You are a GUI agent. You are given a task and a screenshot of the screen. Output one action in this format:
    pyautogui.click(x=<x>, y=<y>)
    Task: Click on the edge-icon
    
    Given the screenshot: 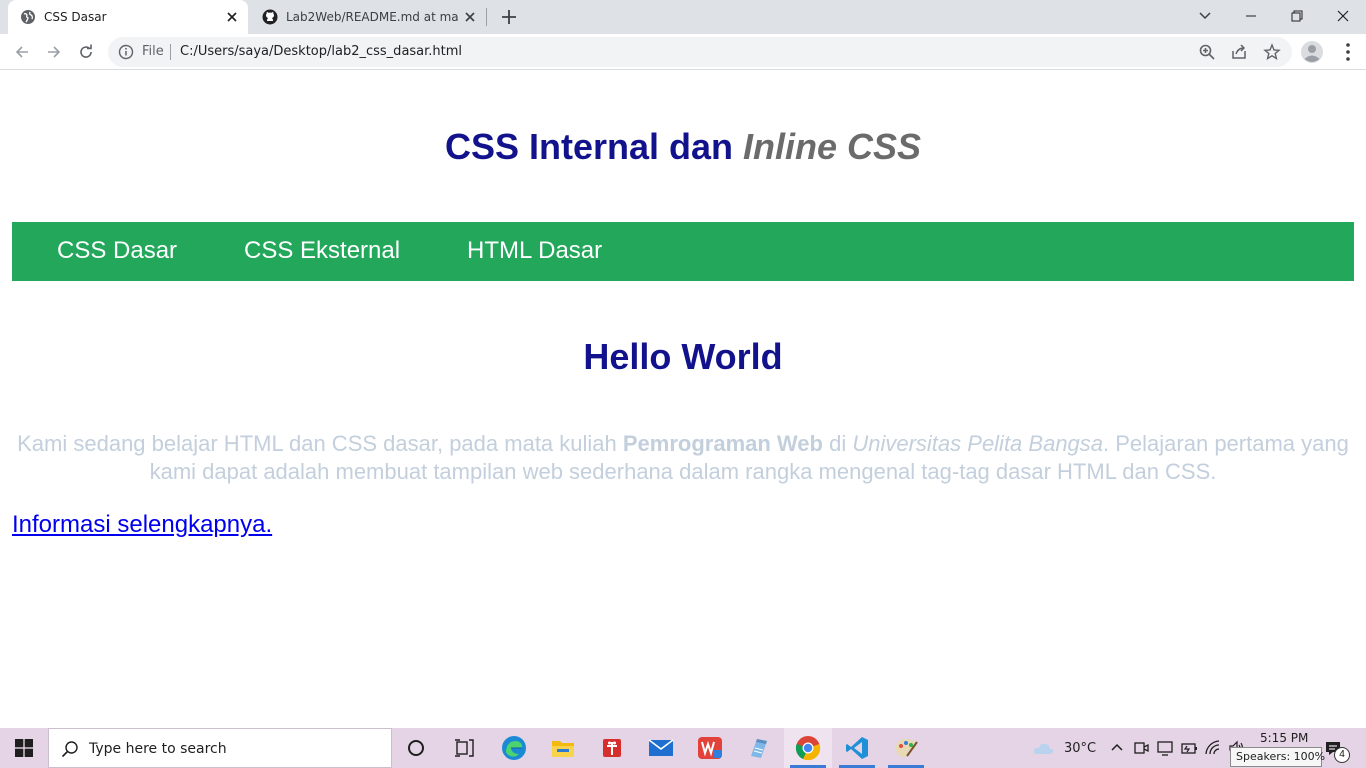 What is the action you would take?
    pyautogui.click(x=514, y=748)
    